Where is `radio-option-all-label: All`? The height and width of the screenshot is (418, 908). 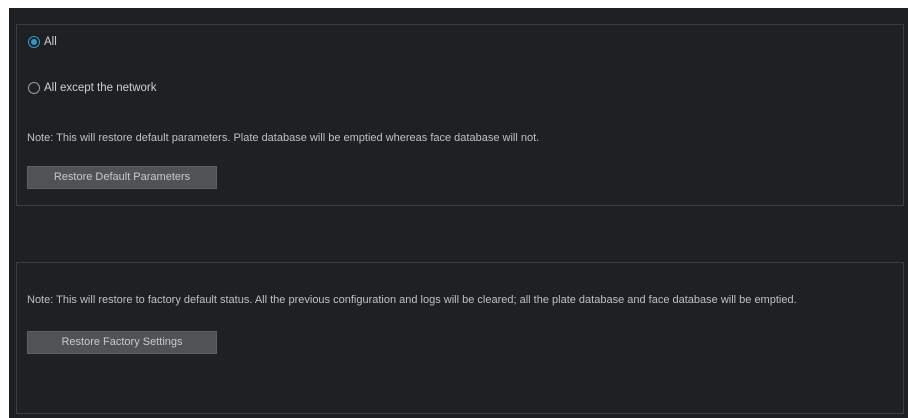
radio-option-all-label: All is located at coordinates (50, 42).